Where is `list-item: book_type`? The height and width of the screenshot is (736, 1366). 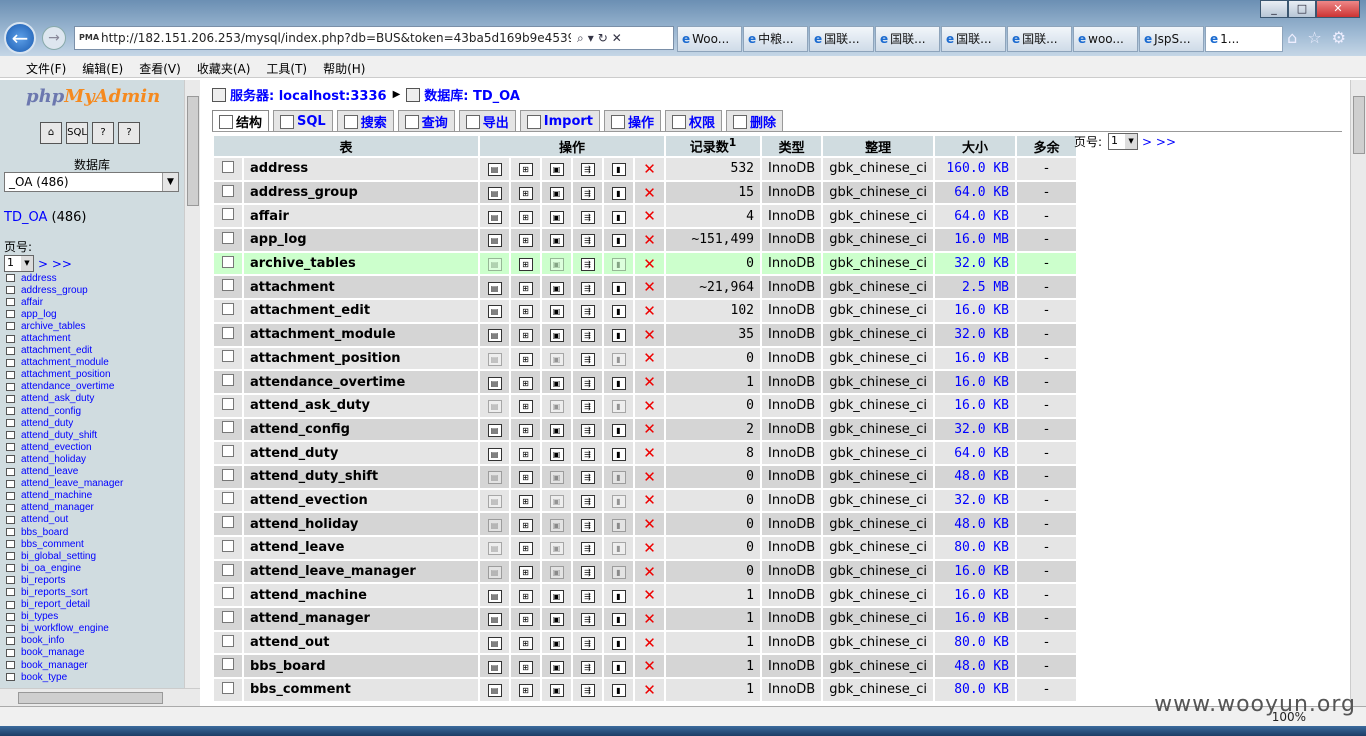 list-item: book_type is located at coordinates (64, 677).